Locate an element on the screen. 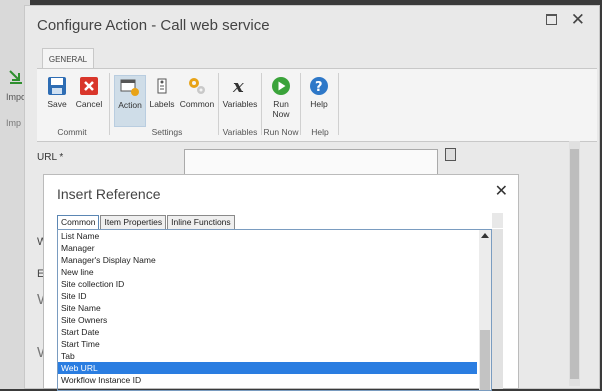 Image resolution: width=602 pixels, height=391 pixels. play-icon is located at coordinates (281, 86).